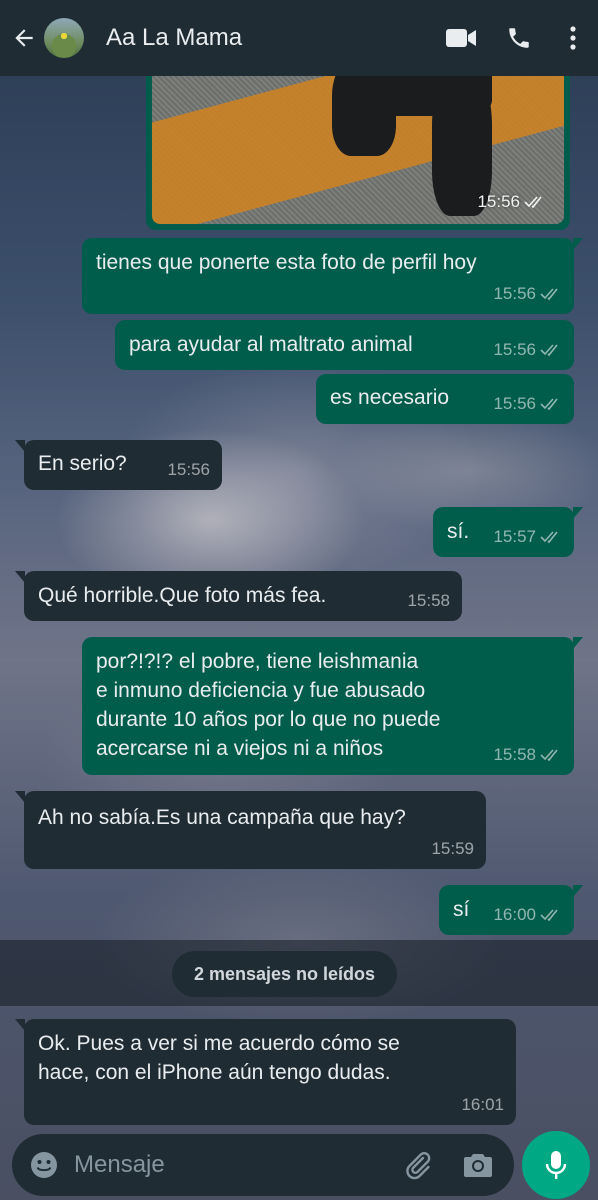  Describe the element at coordinates (269, 38) in the screenshot. I see `contact-name: Aa La Mama` at that location.